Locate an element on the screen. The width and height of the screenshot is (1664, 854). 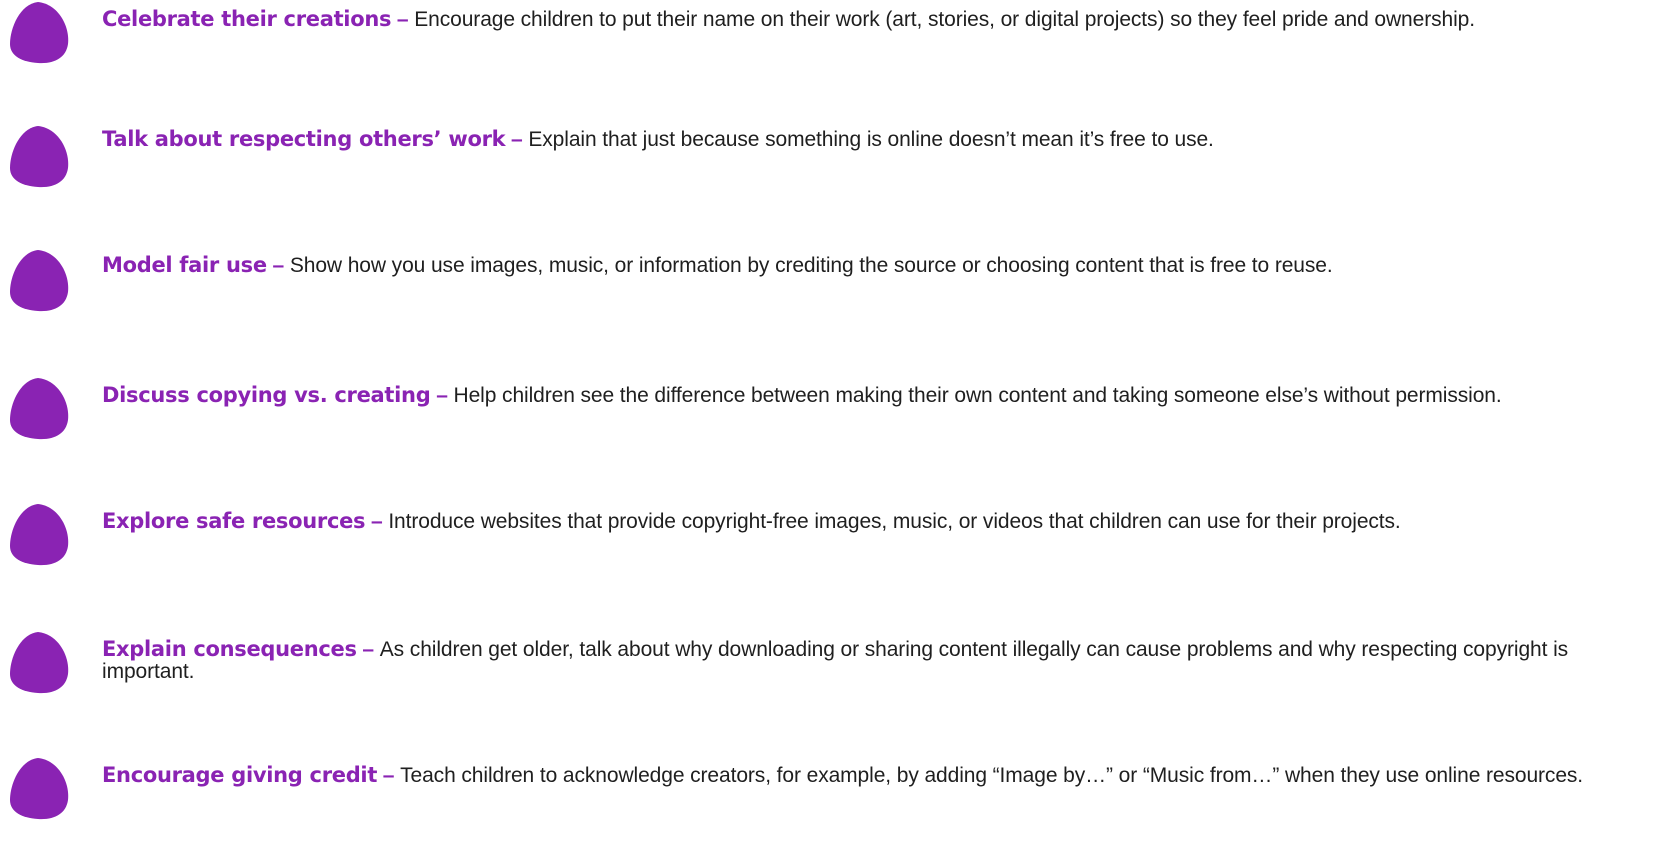
tip-title: Model fair use is located at coordinates (184, 265).